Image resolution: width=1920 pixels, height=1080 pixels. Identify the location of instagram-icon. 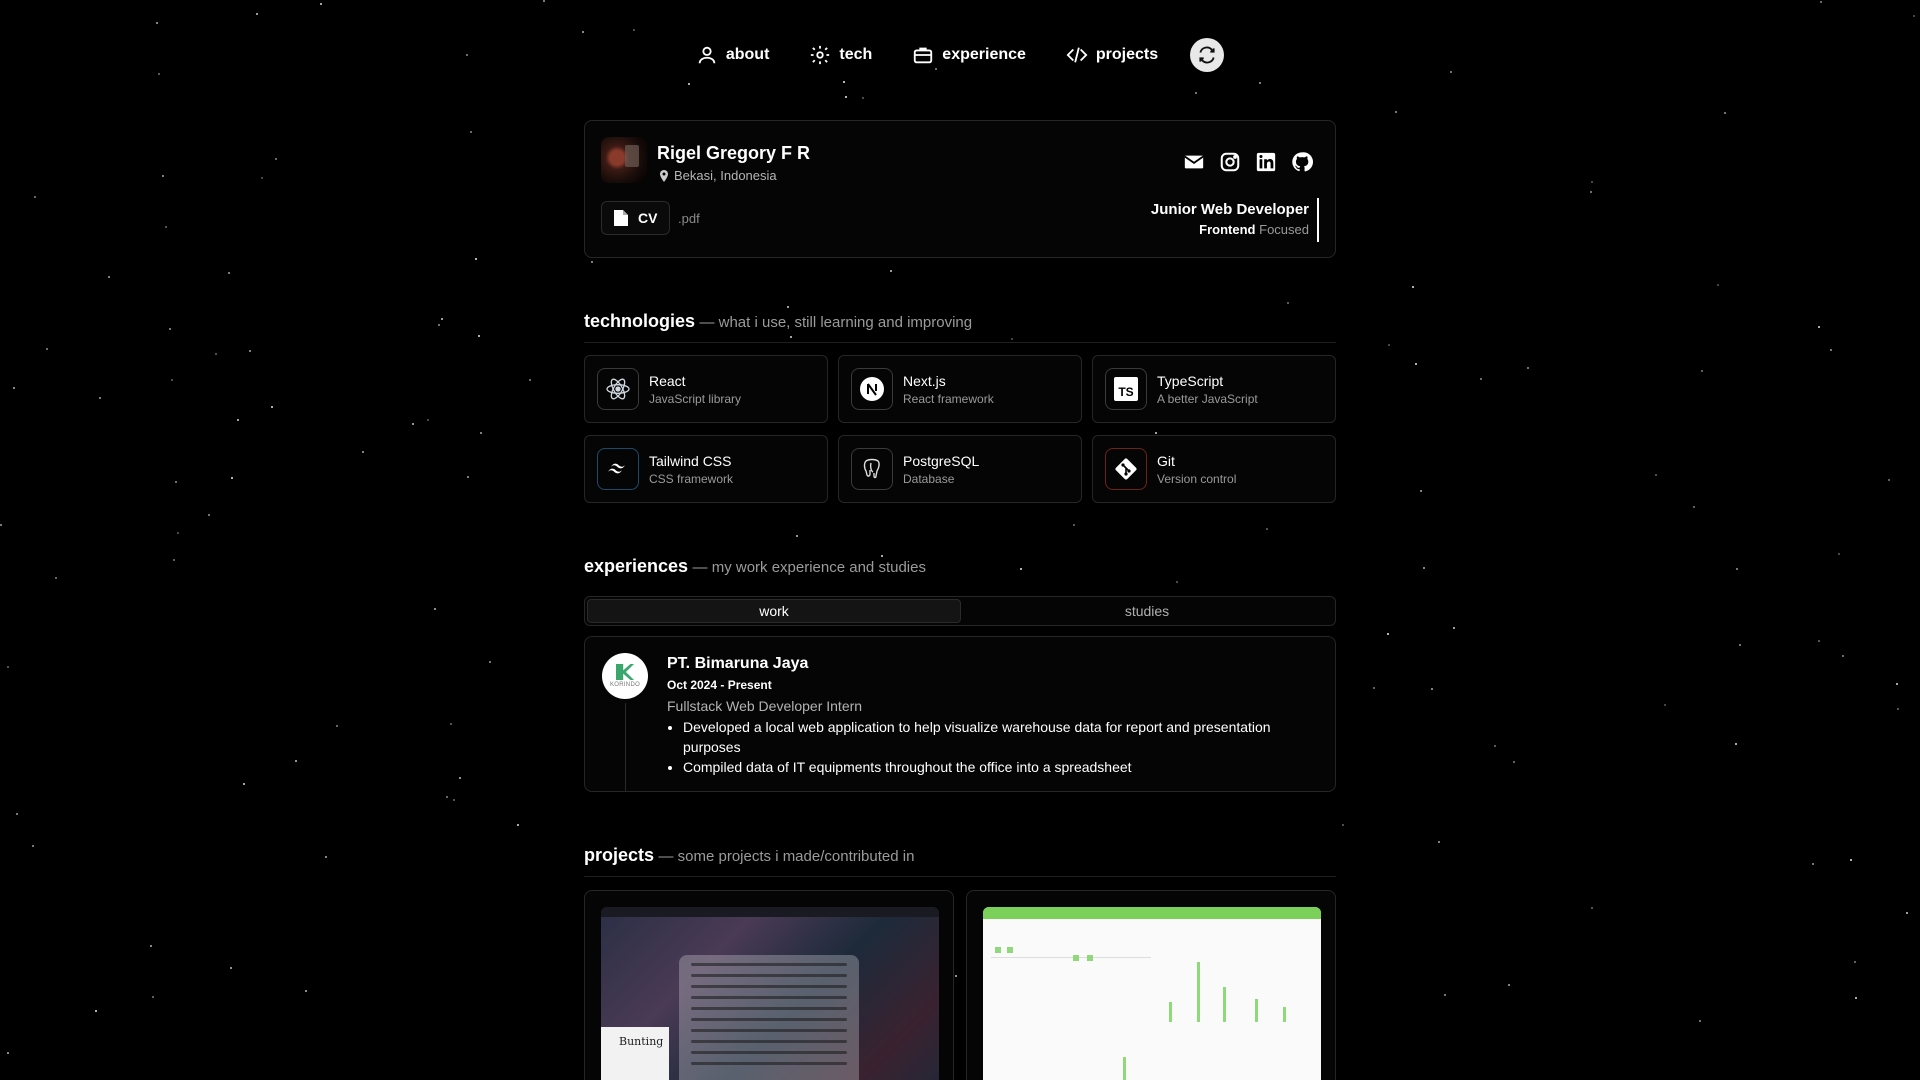
(1230, 162).